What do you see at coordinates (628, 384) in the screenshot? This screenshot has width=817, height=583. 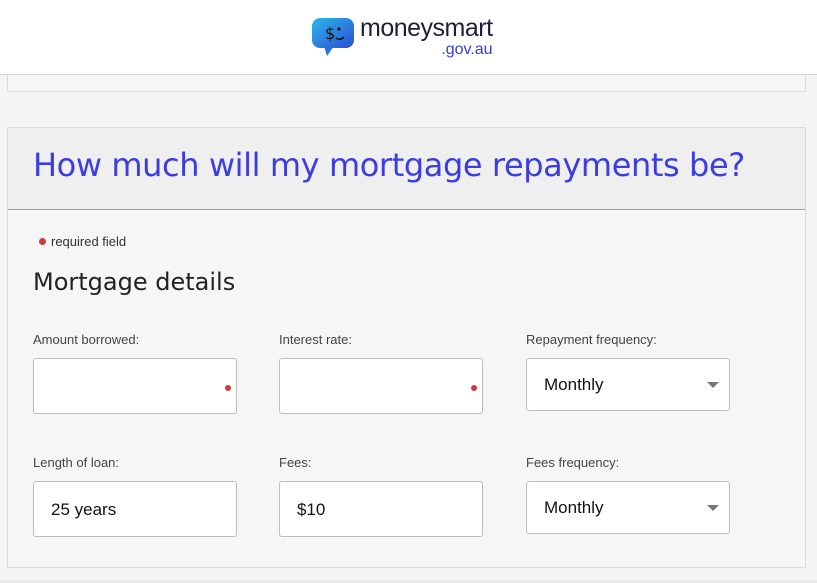 I see `repayment-frequency-select: Monthly` at bounding box center [628, 384].